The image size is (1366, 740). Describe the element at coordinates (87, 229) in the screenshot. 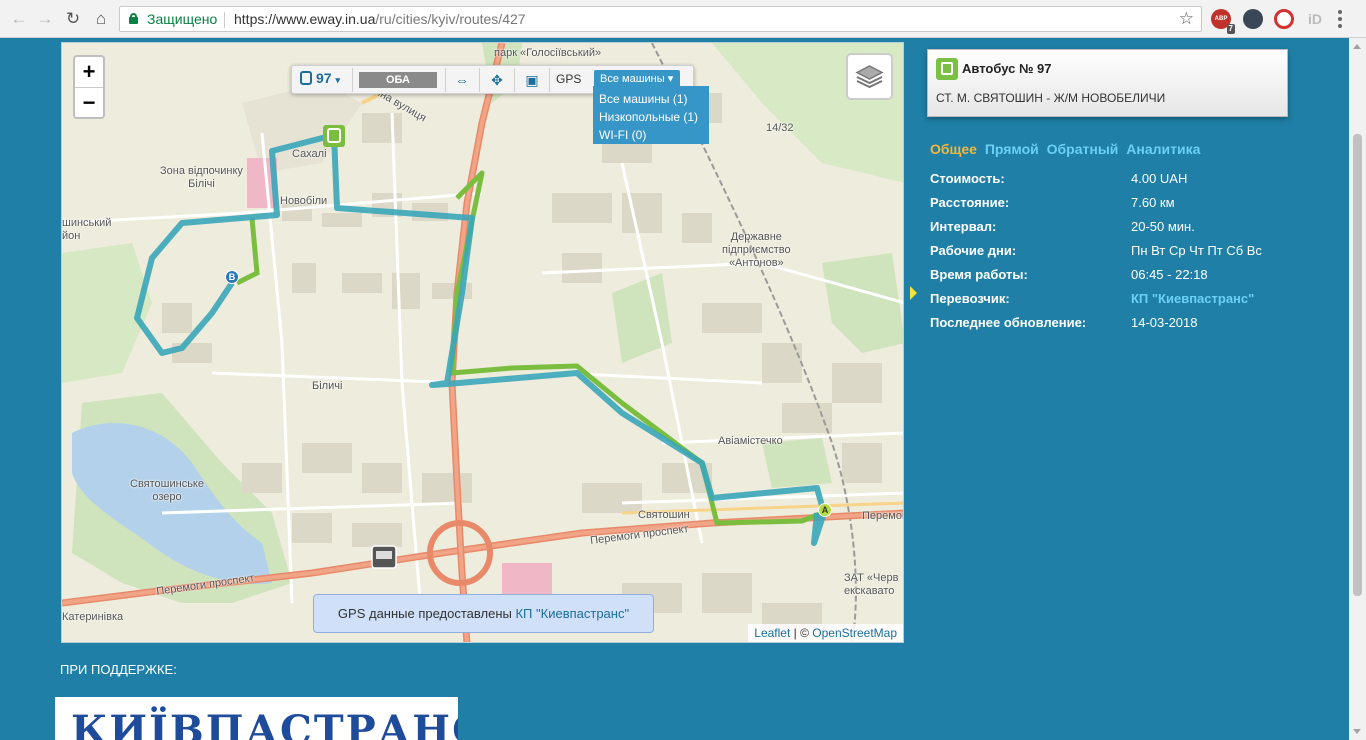

I see `map-label-district: шинський йон` at that location.